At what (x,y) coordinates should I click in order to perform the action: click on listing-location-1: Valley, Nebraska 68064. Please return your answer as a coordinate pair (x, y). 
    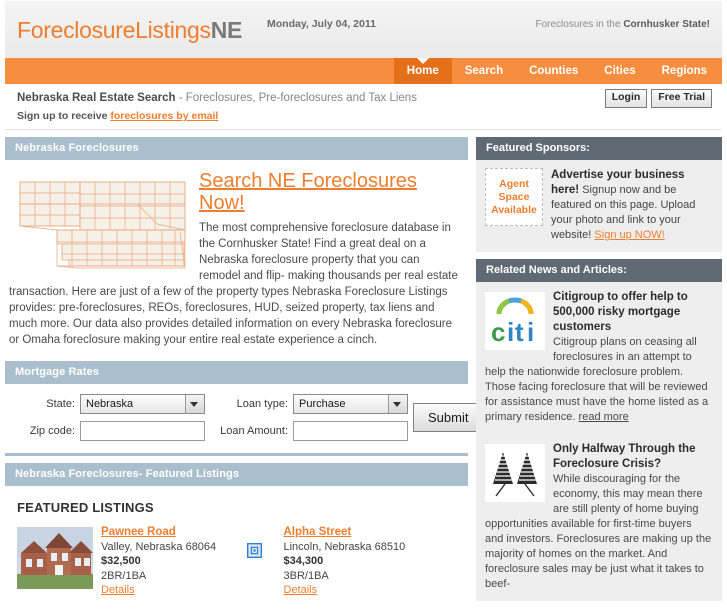
    Looking at the image, I should click on (159, 546).